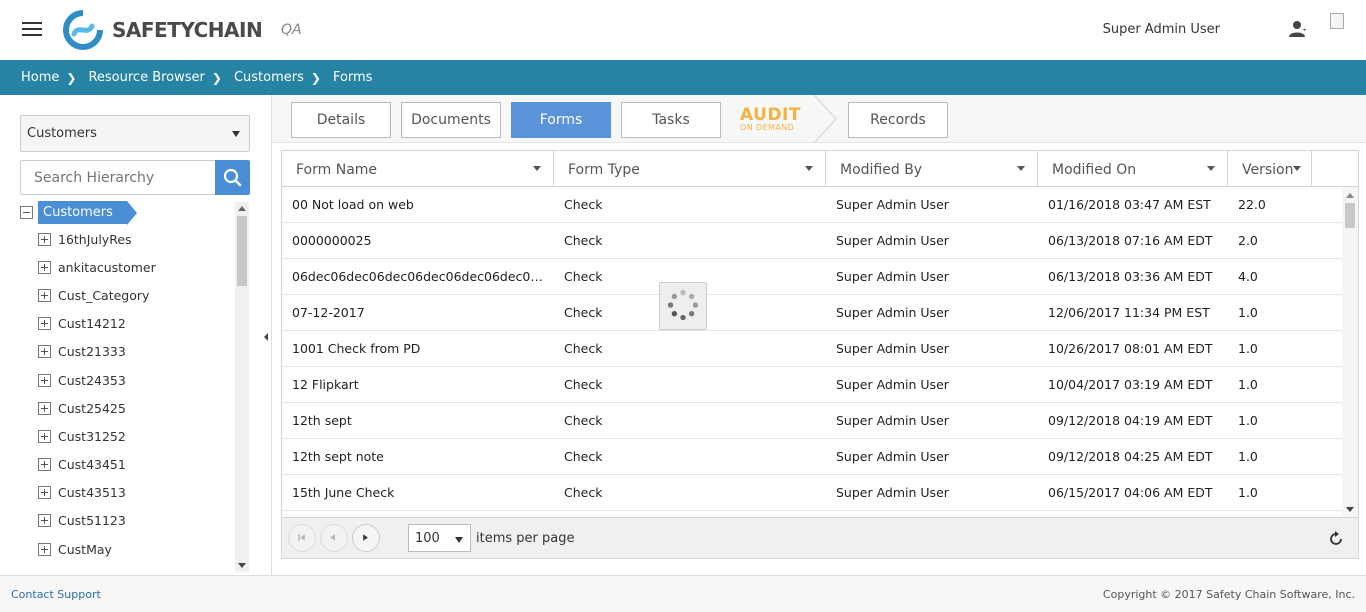  I want to click on breadcrumb-customers: Customers, so click(269, 77).